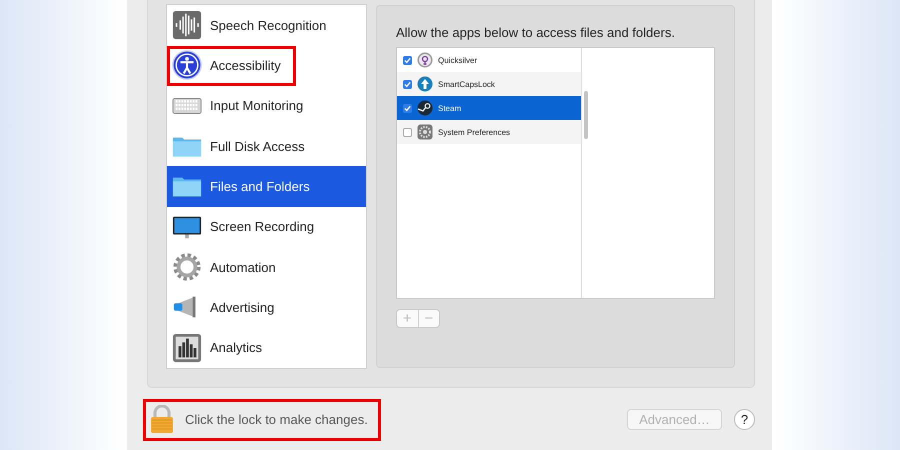 This screenshot has height=450, width=900. I want to click on category-item: Analytics, so click(266, 348).